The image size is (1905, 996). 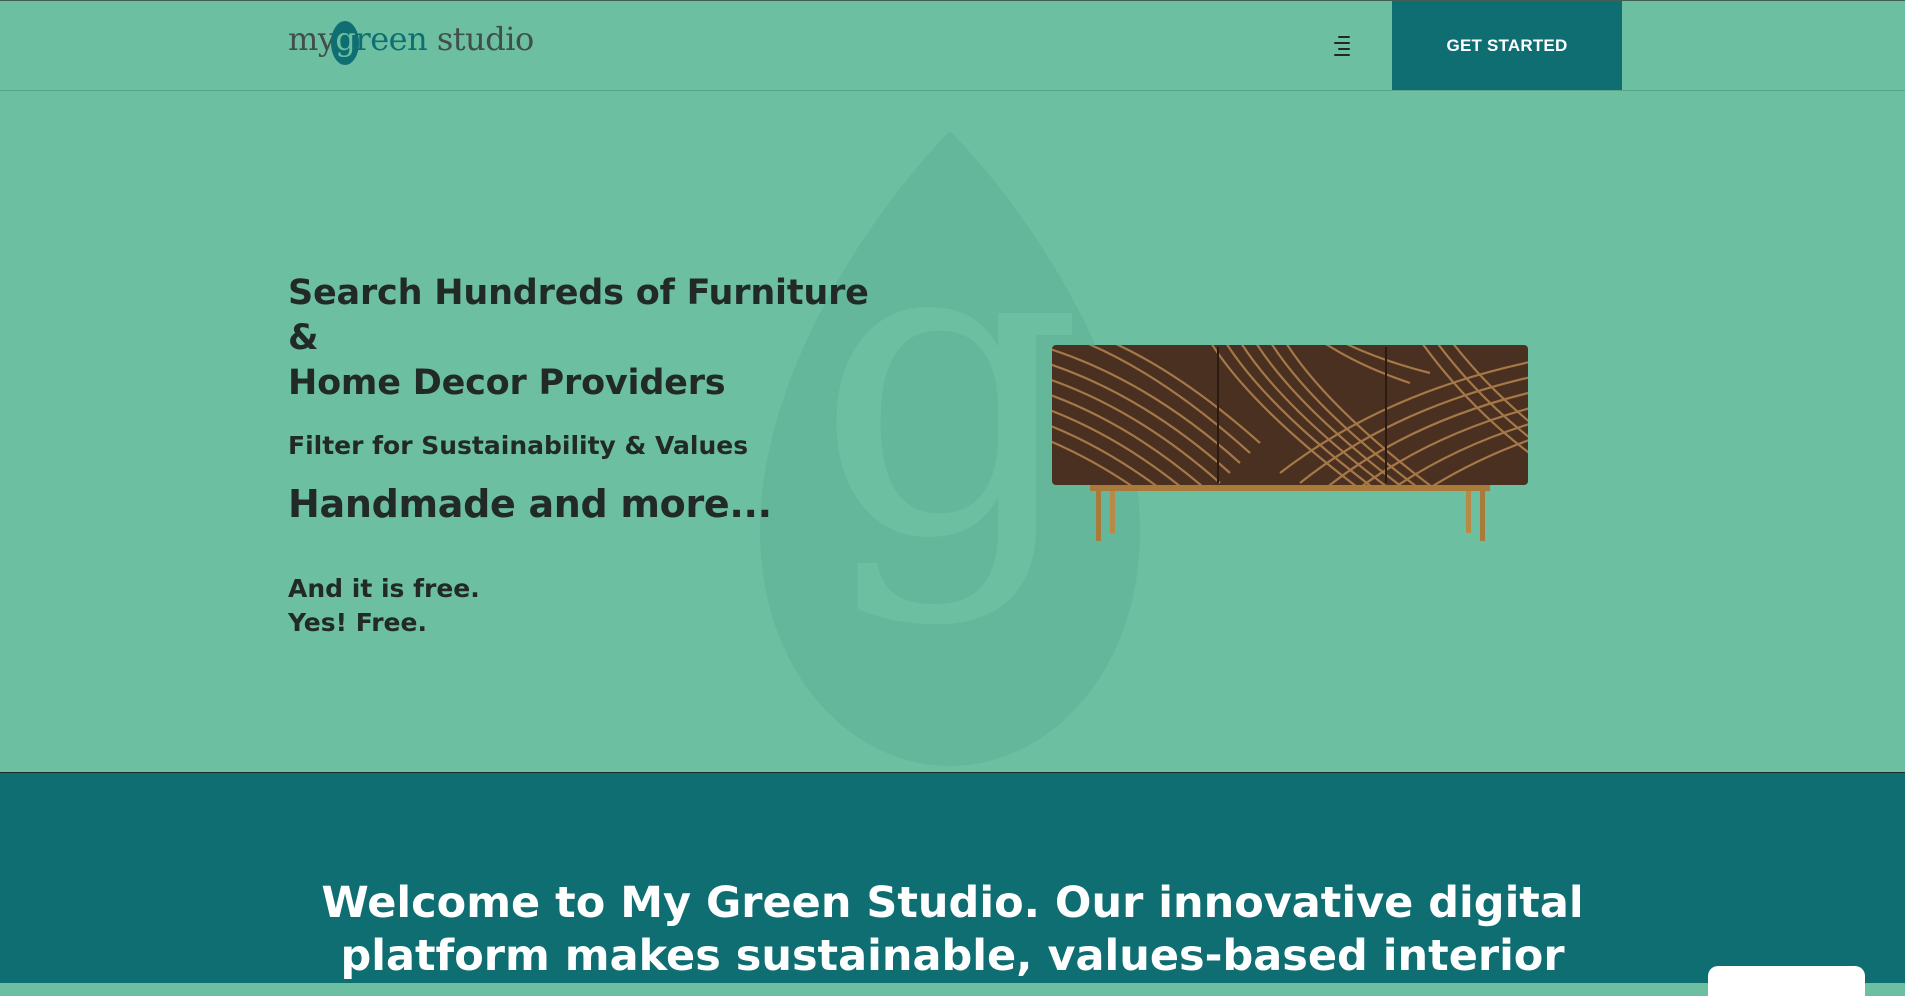 I want to click on menu-icon, so click(x=1345, y=47).